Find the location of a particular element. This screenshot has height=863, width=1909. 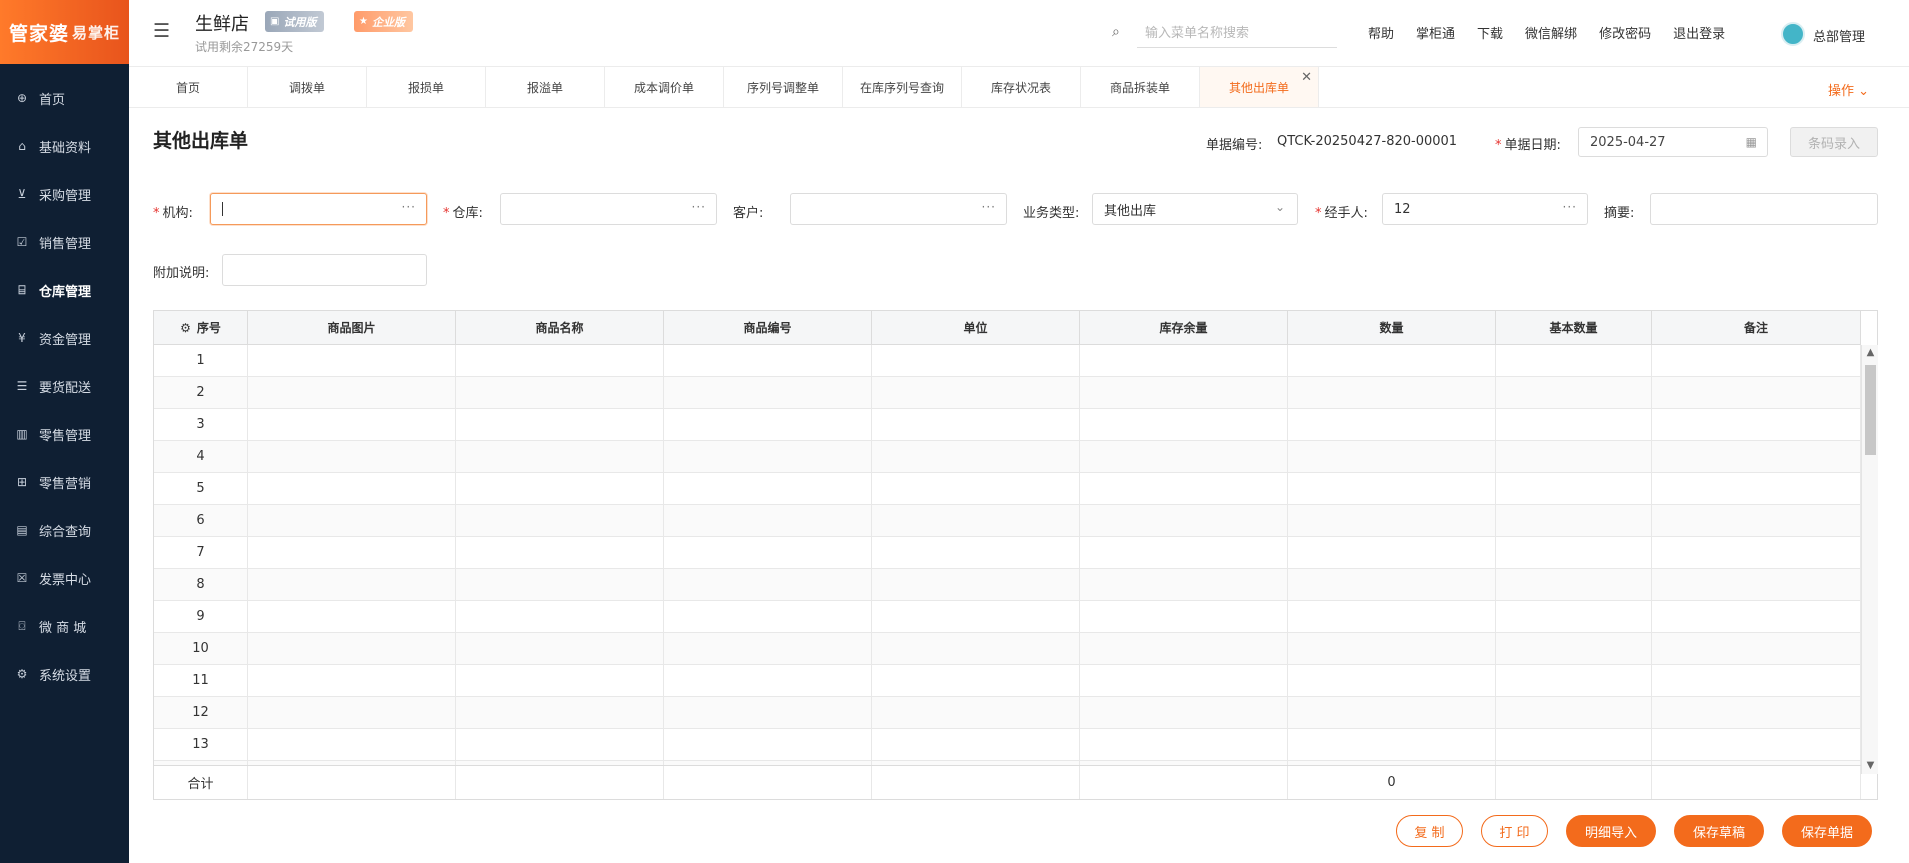

sidebar-item-basic-data: ⌂ 基础资料 is located at coordinates (64, 146).